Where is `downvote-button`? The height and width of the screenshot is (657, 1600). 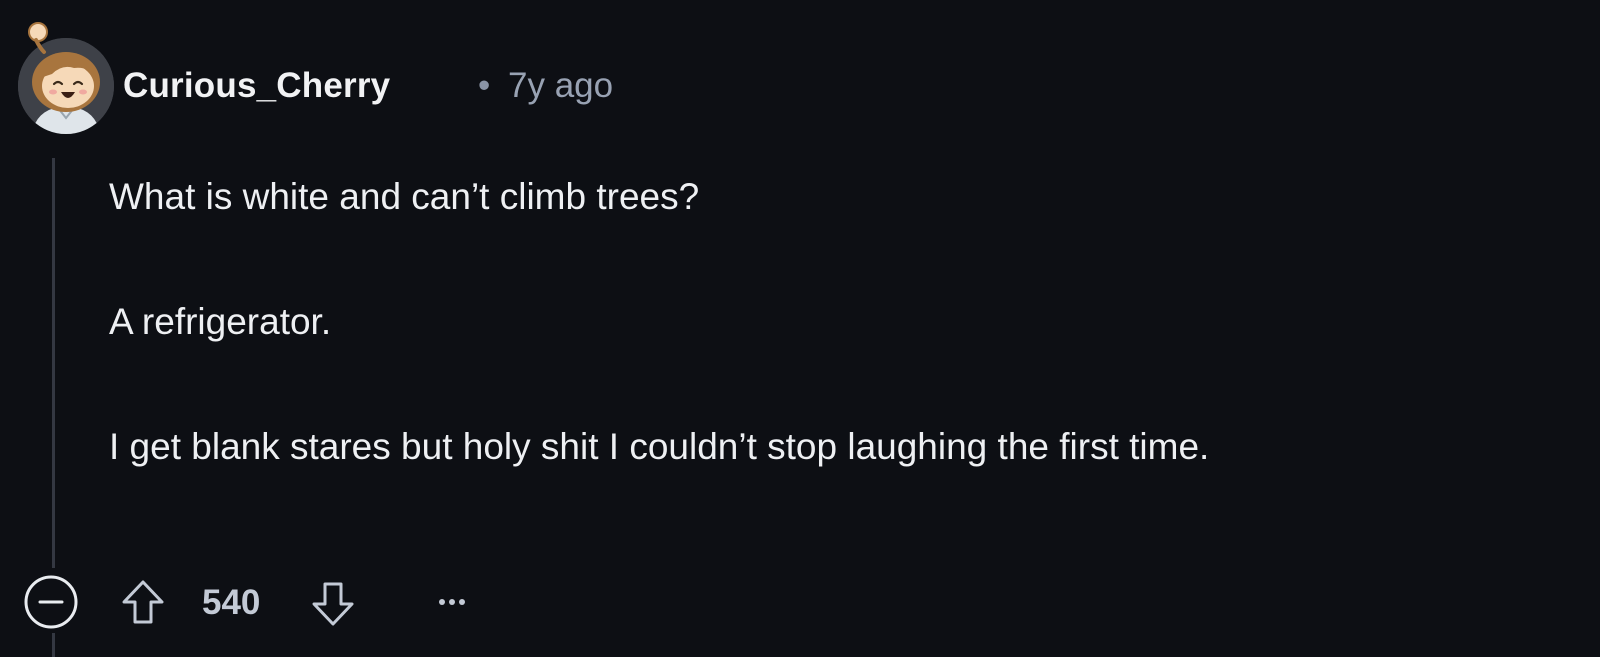 downvote-button is located at coordinates (333, 604).